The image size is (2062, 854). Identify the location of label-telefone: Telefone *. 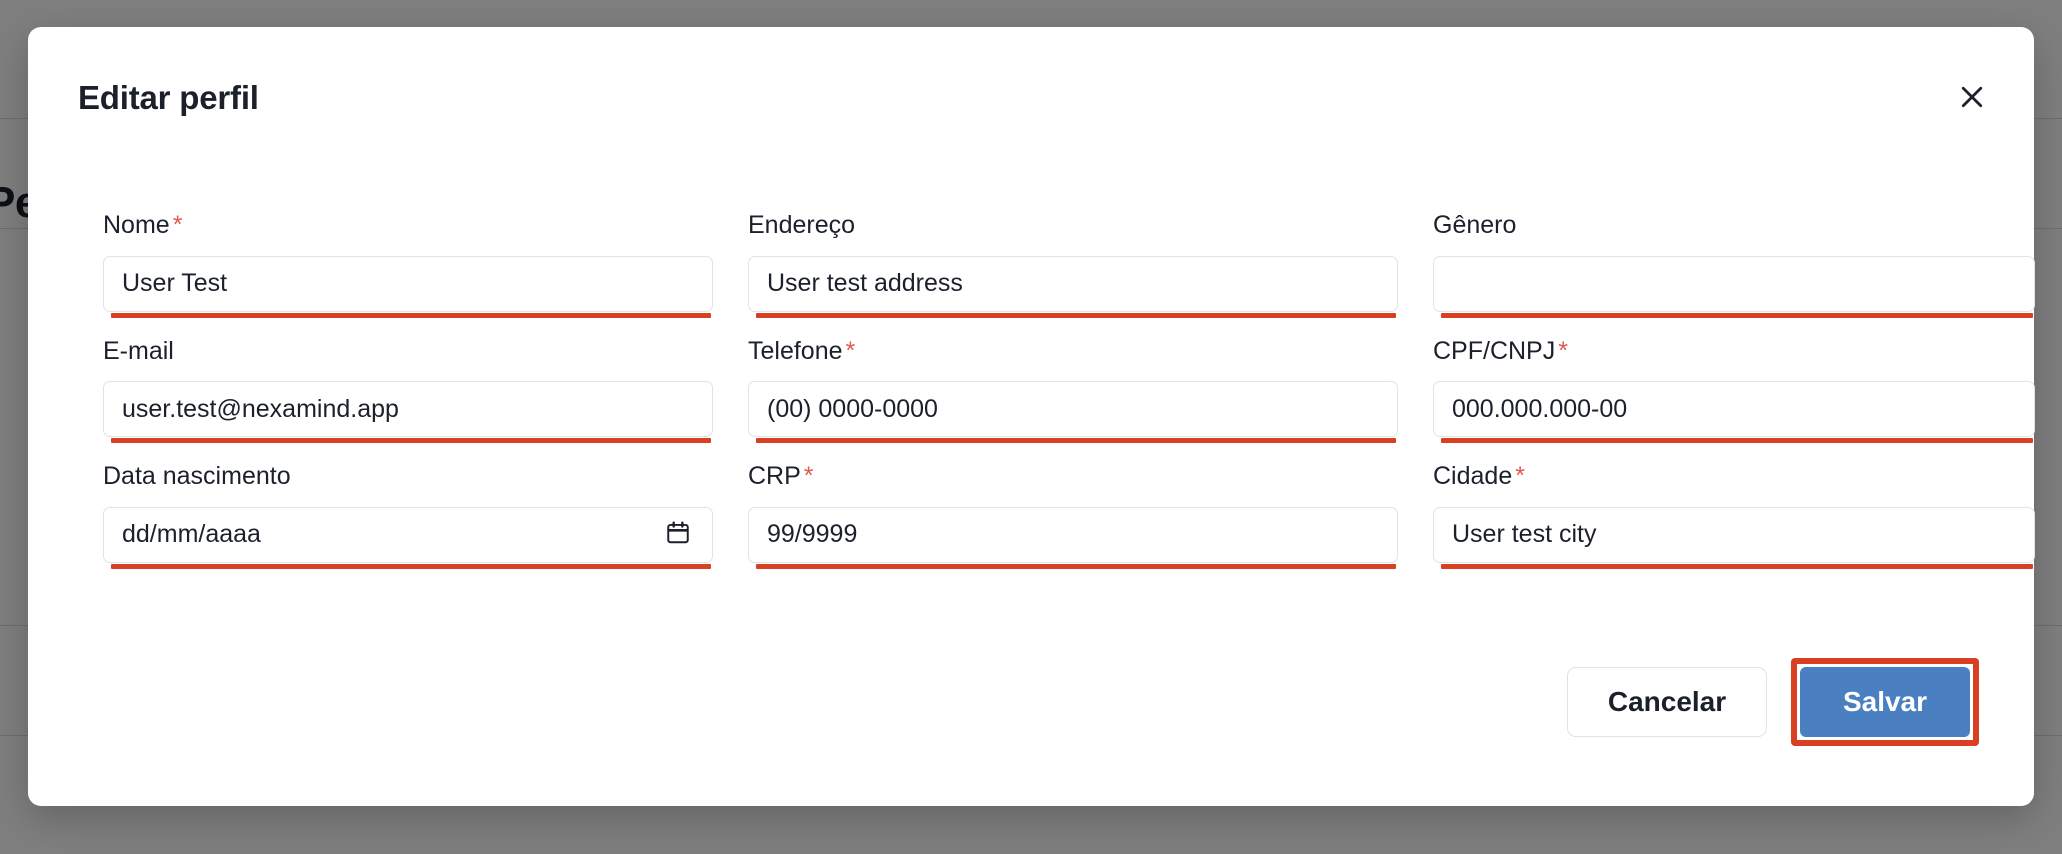
(1073, 351).